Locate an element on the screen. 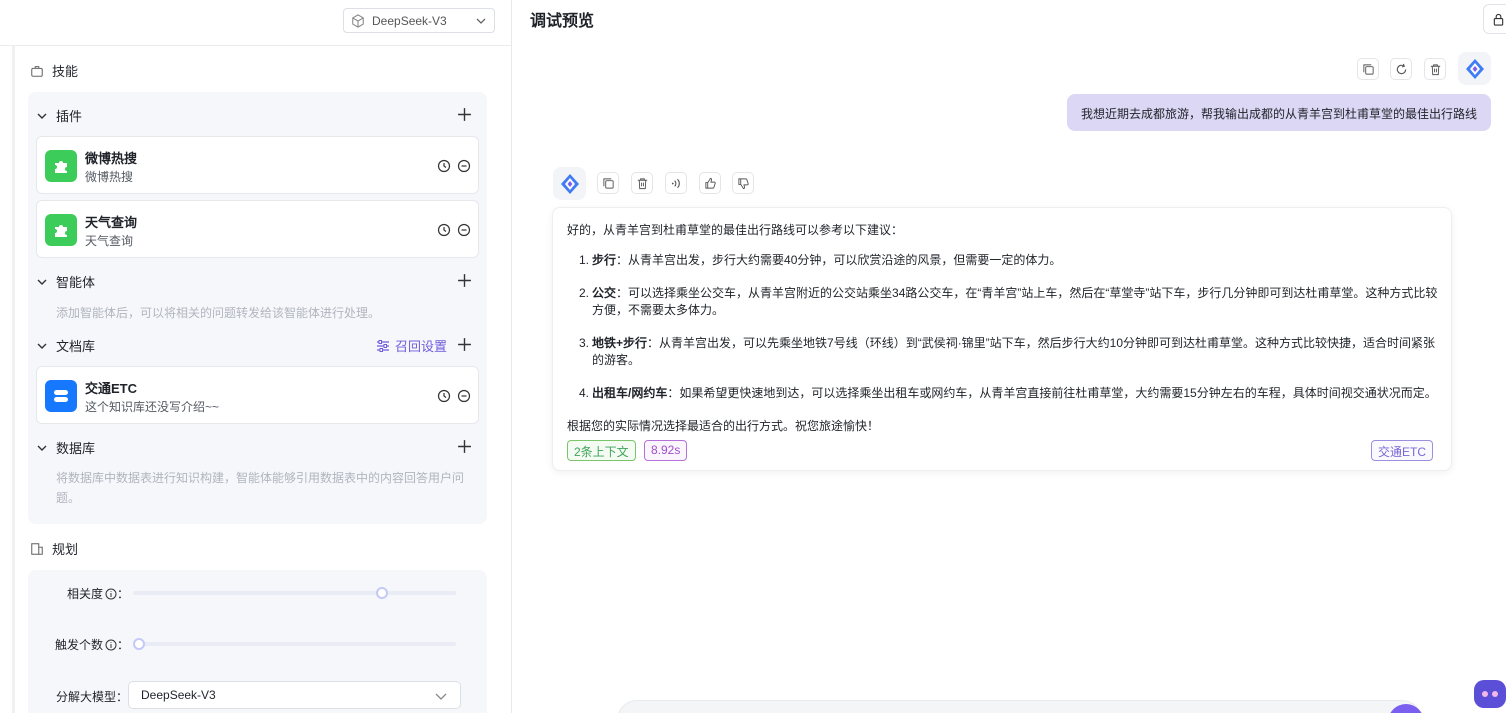 The height and width of the screenshot is (713, 1506). relevance-slider is located at coordinates (294, 593).